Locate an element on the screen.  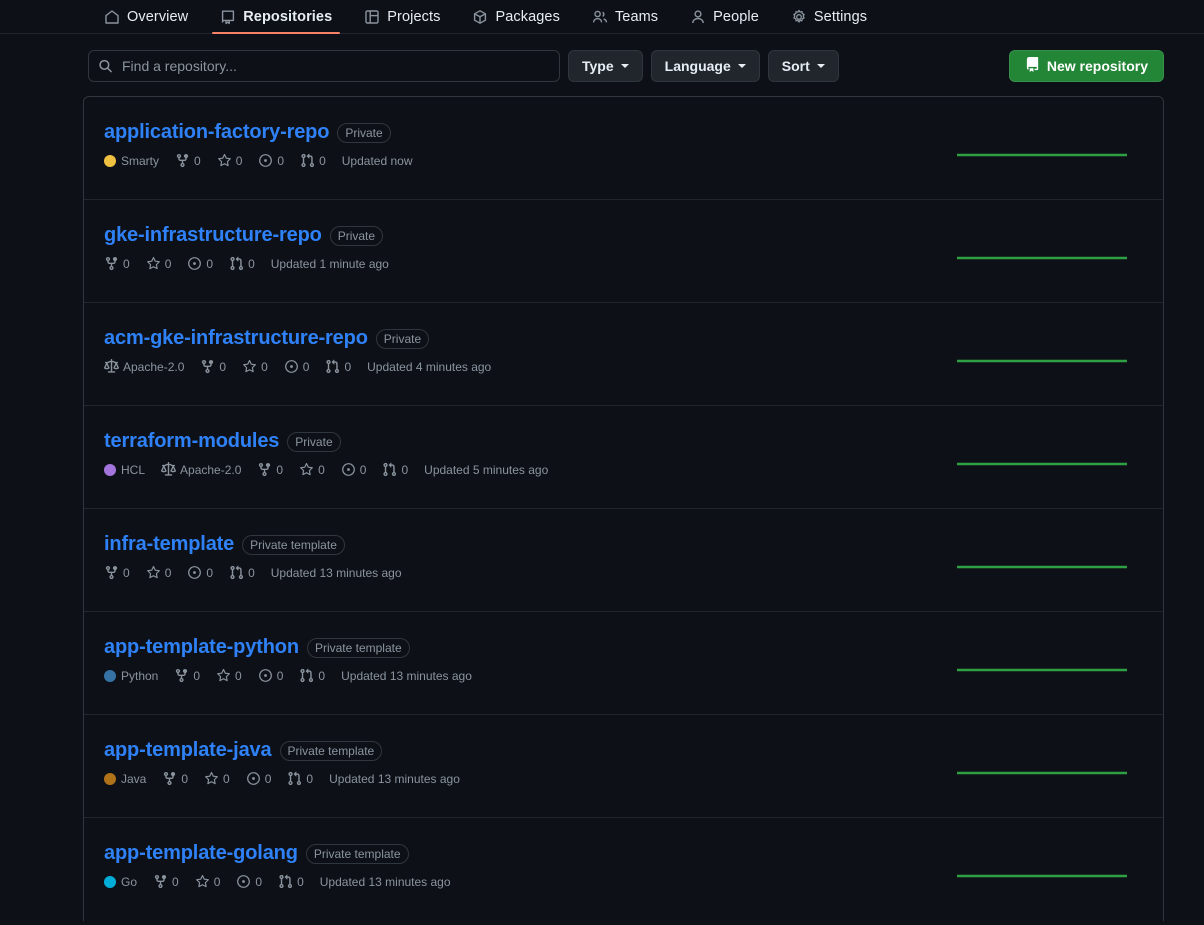
type-filter-button: Type is located at coordinates (605, 66).